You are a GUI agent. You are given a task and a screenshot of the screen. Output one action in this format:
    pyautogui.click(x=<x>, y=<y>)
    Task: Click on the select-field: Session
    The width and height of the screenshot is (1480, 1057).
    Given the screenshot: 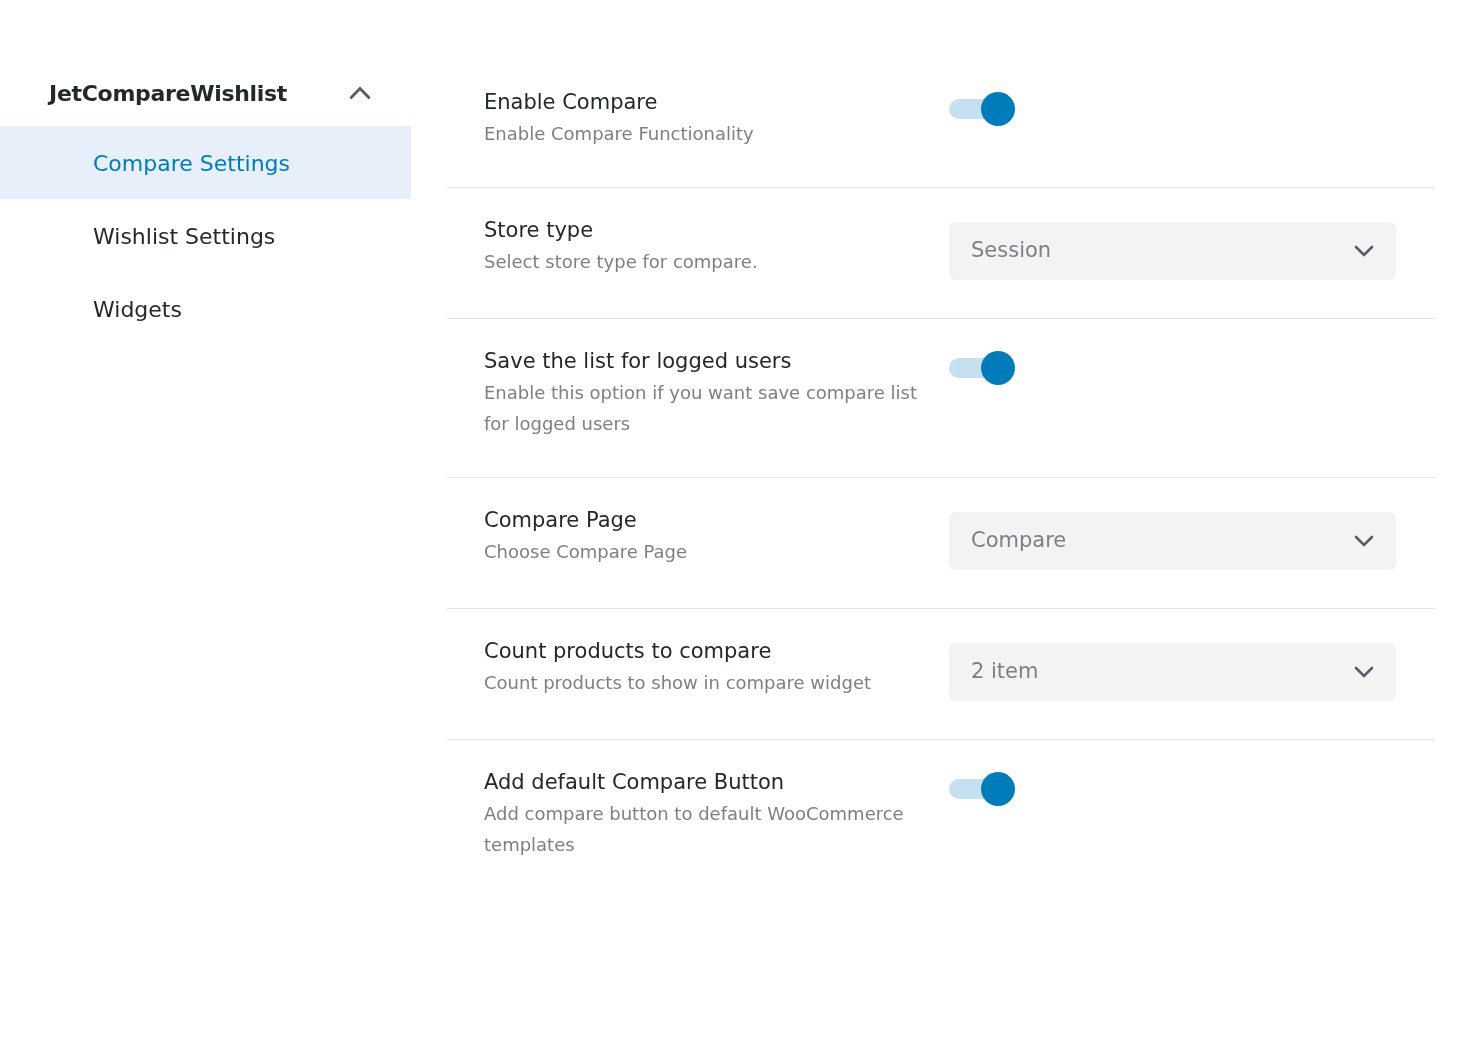 What is the action you would take?
    pyautogui.click(x=1172, y=251)
    